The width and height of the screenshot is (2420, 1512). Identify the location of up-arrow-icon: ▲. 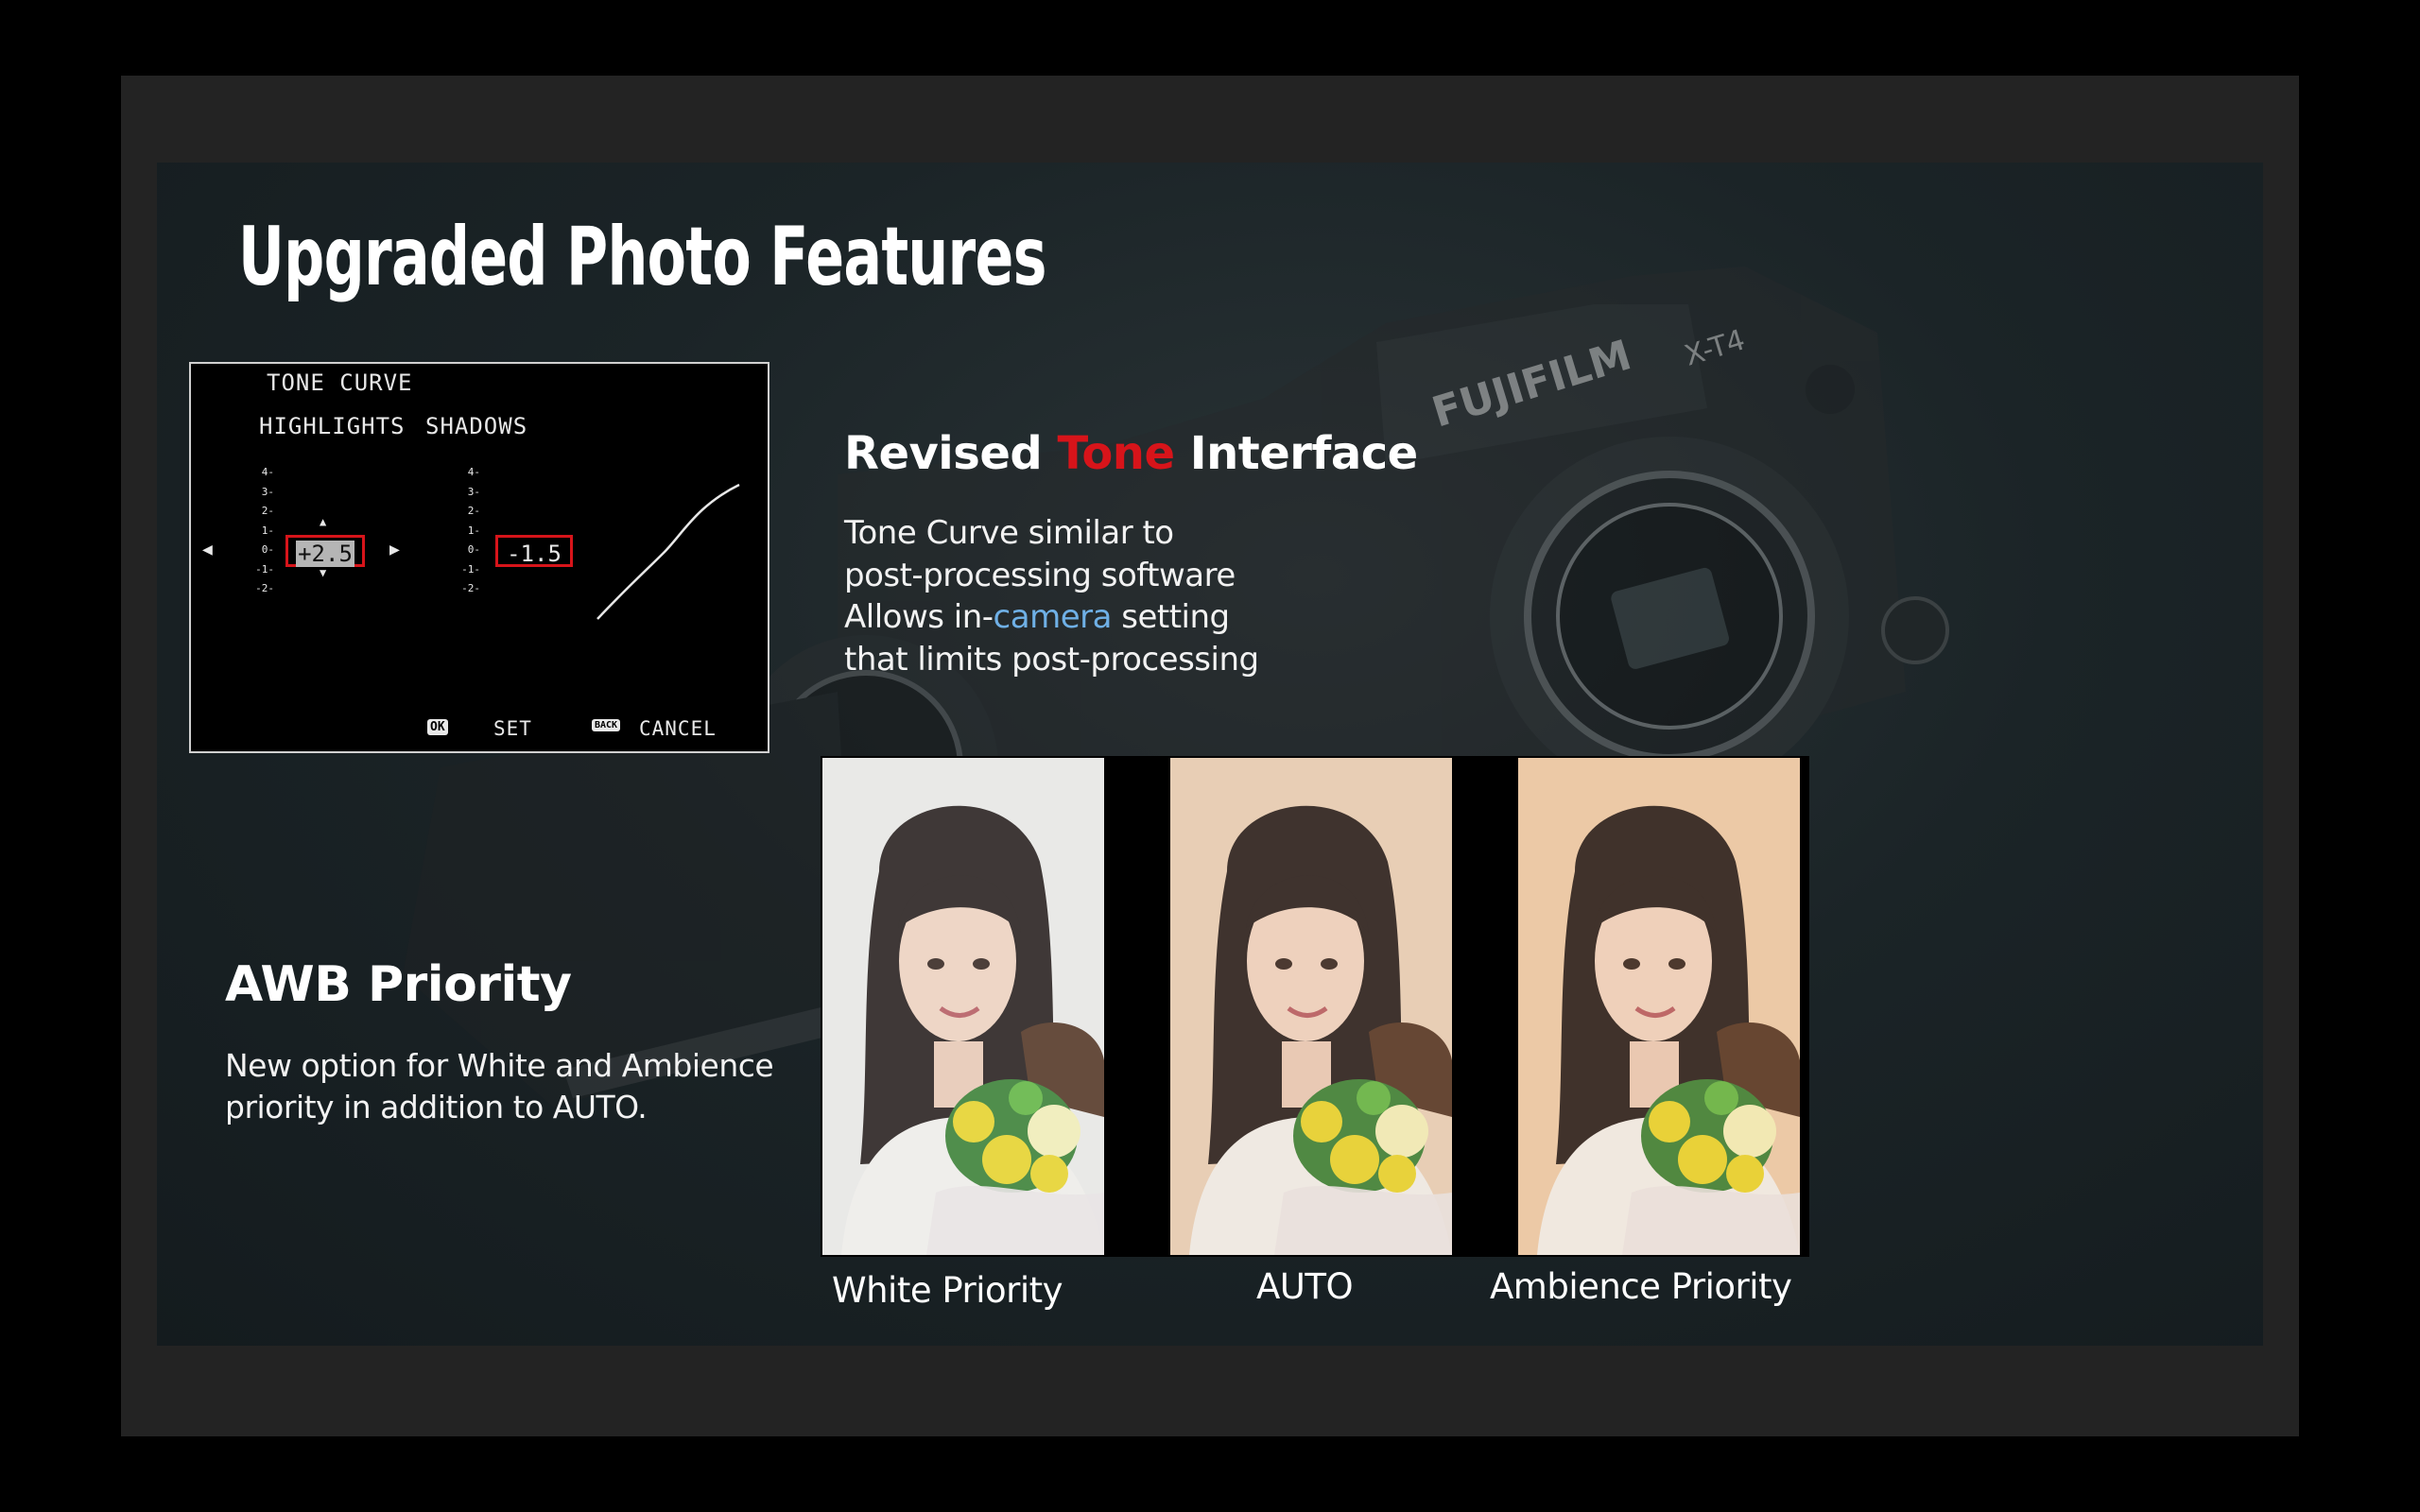
(323, 521).